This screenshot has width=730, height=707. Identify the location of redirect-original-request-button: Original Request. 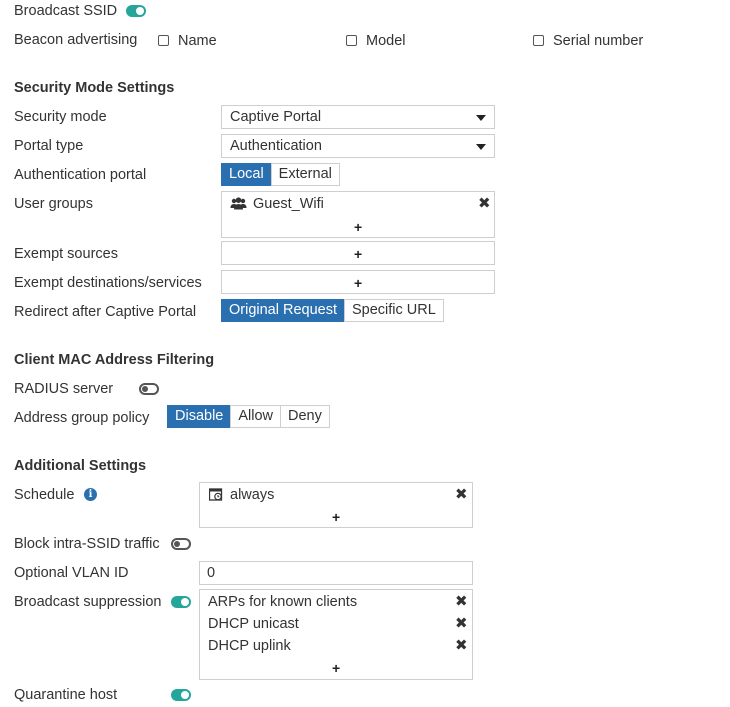
(283, 310).